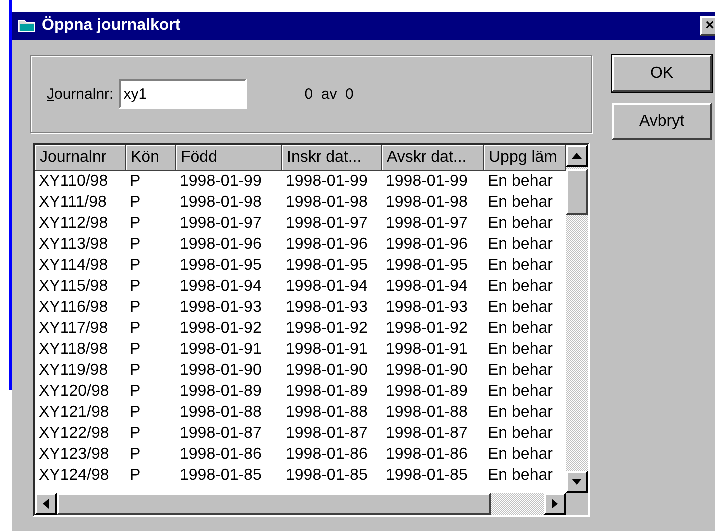  What do you see at coordinates (27, 26) in the screenshot?
I see `folder-icon` at bounding box center [27, 26].